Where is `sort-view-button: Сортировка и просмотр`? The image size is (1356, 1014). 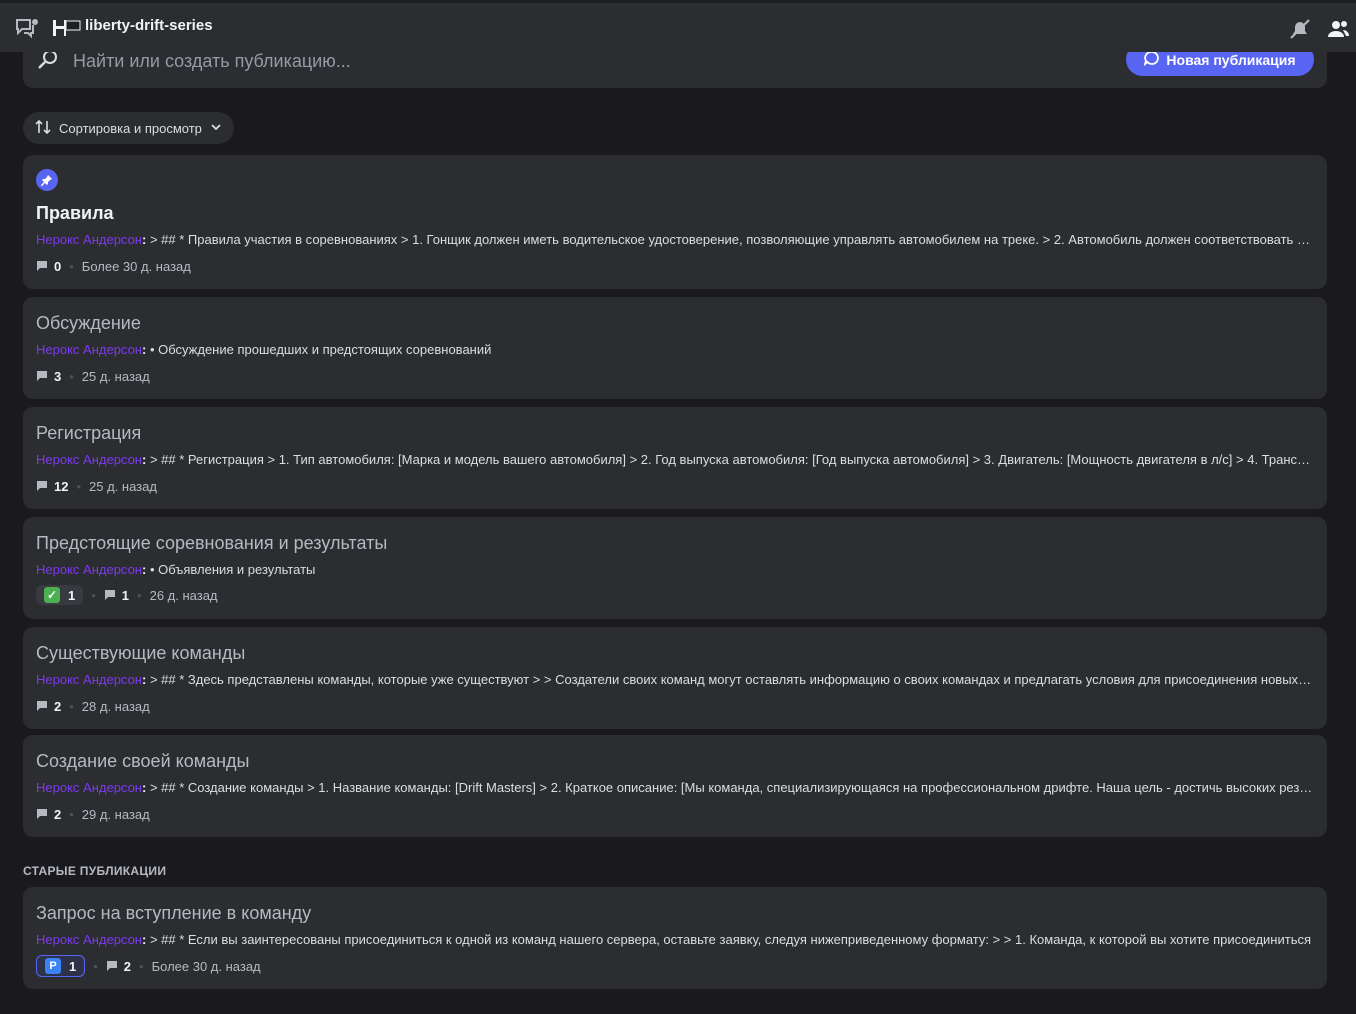 sort-view-button: Сортировка и просмотр is located at coordinates (128, 128).